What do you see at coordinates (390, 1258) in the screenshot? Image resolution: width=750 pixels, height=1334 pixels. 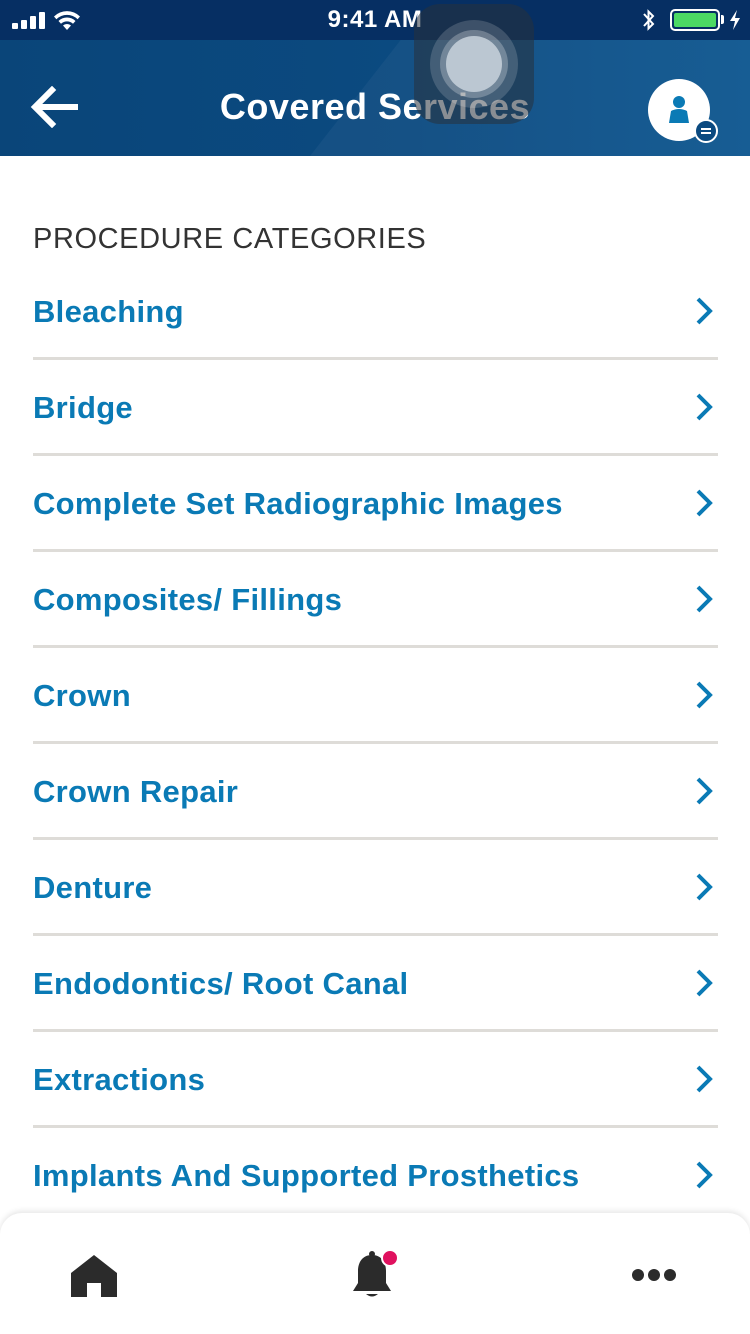 I see `notification-dot` at bounding box center [390, 1258].